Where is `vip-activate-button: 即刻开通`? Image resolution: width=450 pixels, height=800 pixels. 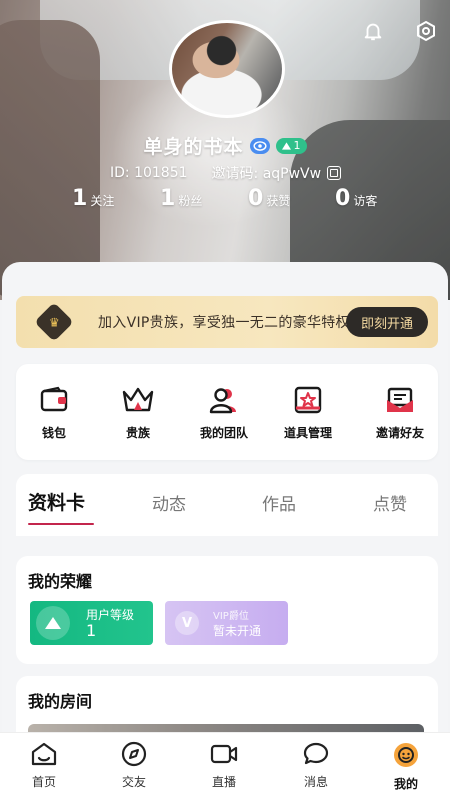
vip-activate-button: 即刻开通 is located at coordinates (387, 322).